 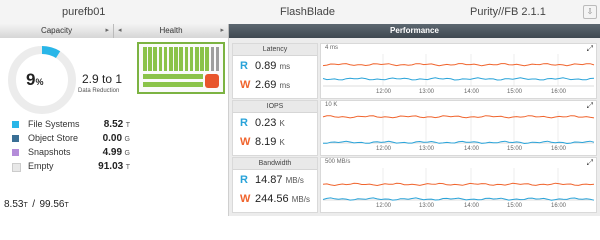 What do you see at coordinates (331, 105) in the screenshot?
I see `iops-scale: 10 K` at bounding box center [331, 105].